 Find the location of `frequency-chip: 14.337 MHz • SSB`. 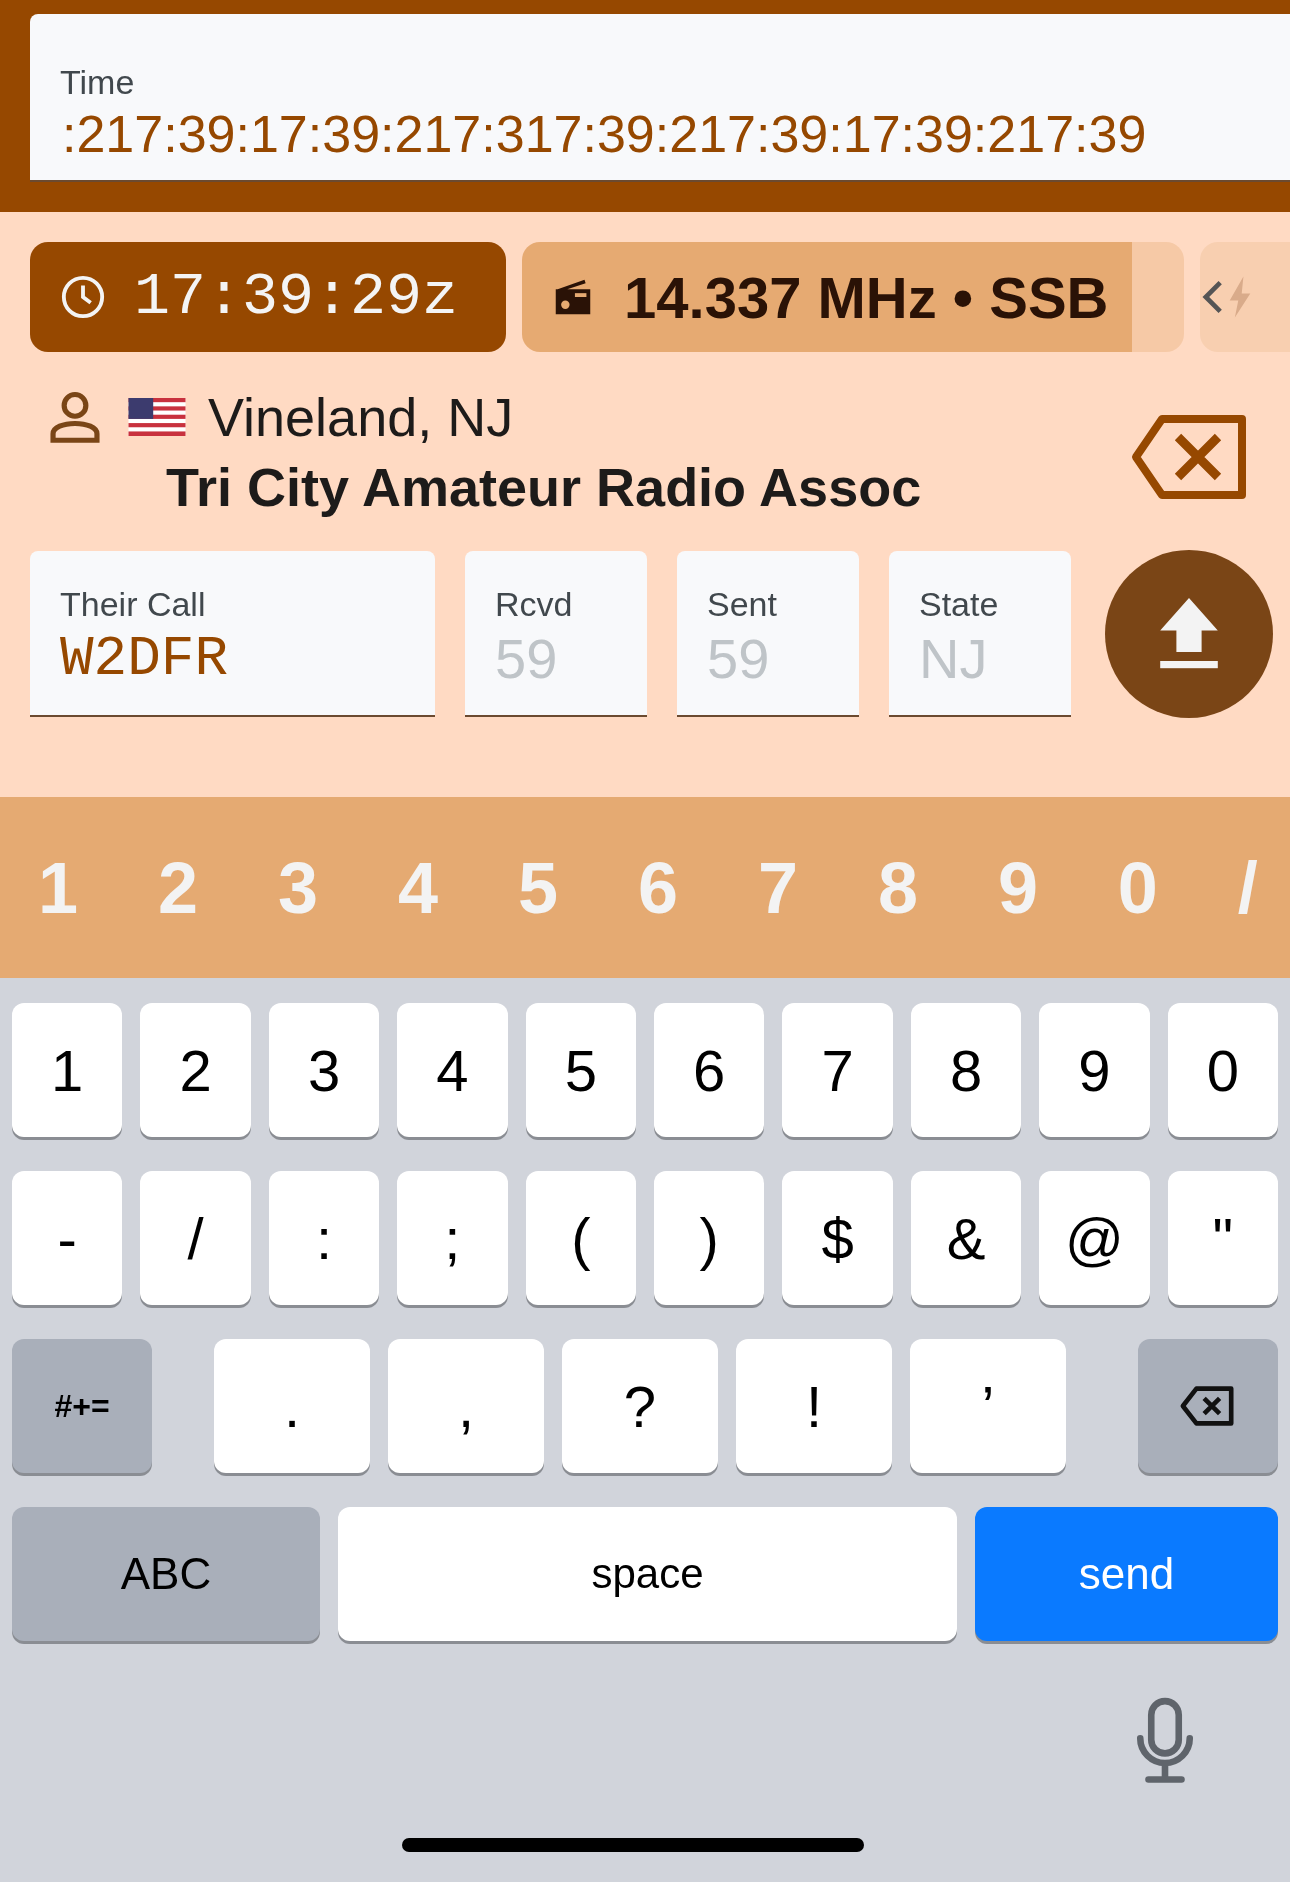

frequency-chip: 14.337 MHz • SSB is located at coordinates (853, 297).